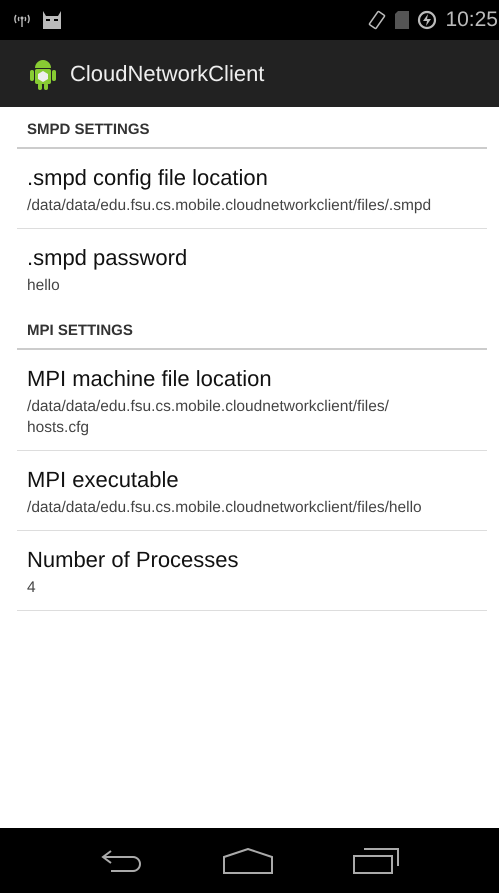 The width and height of the screenshot is (499, 893). I want to click on sim-icon, so click(402, 20).